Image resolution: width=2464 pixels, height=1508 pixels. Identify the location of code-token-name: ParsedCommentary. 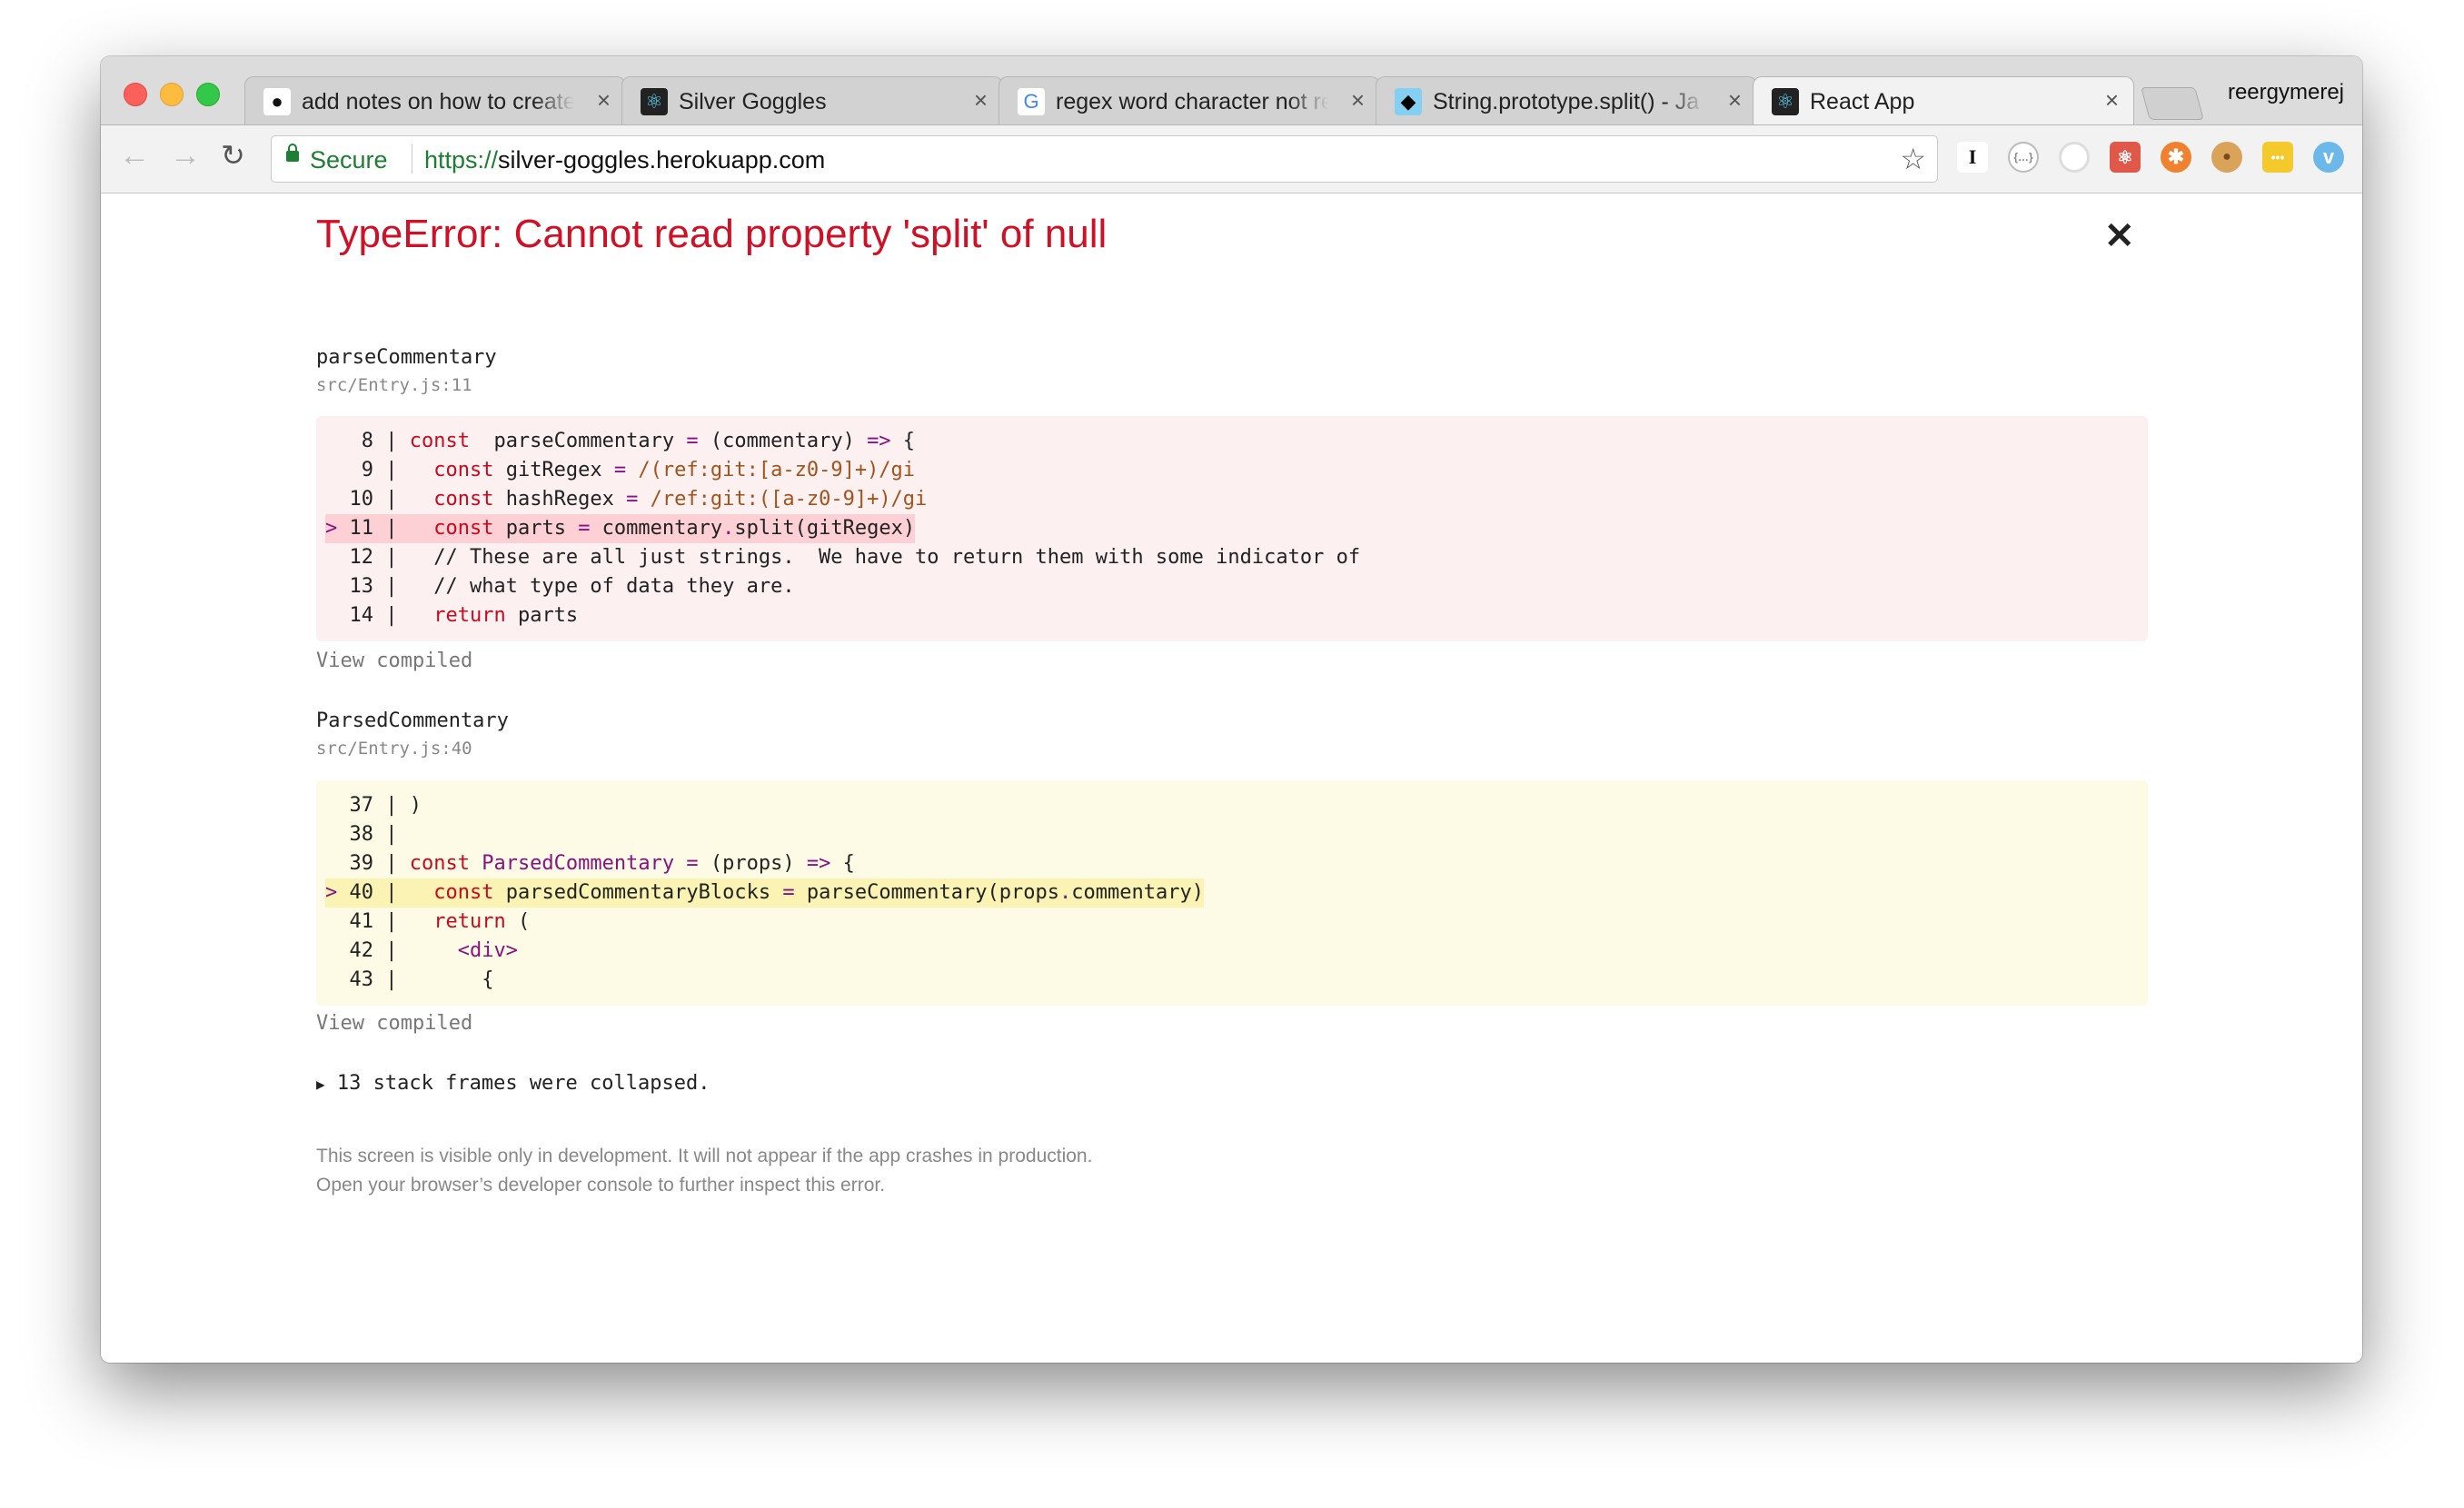
(579, 863).